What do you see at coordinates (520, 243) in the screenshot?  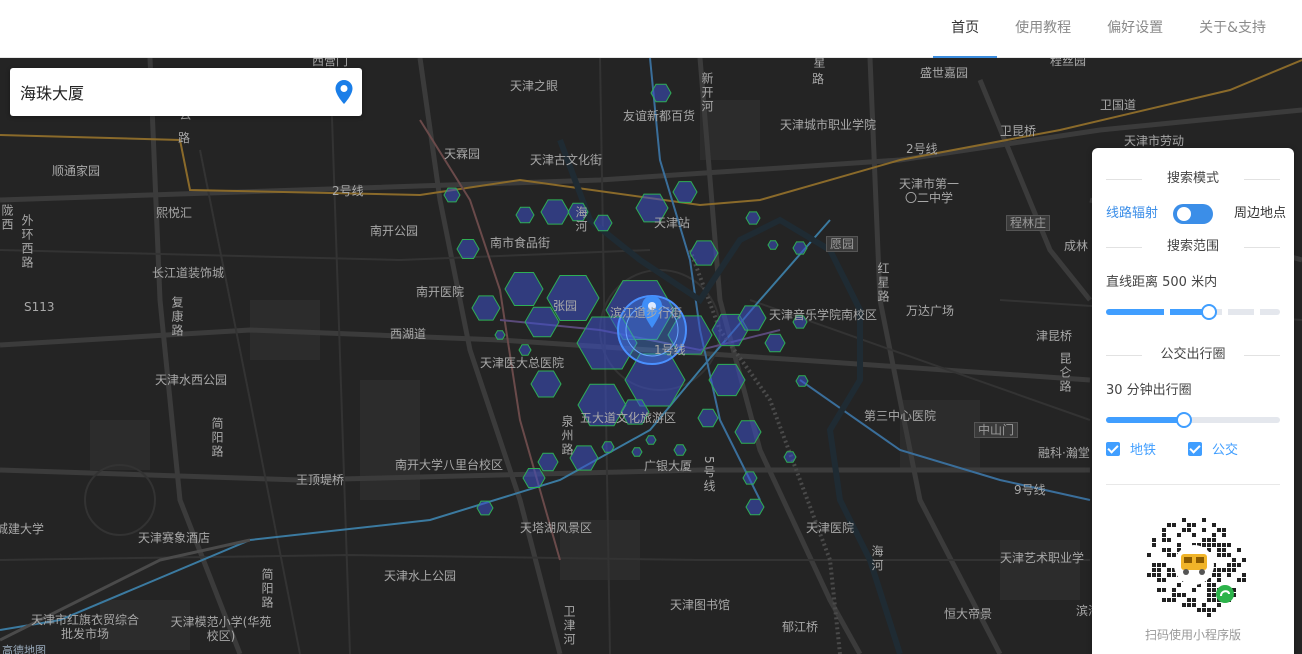 I see `map-label: 南市食品街` at bounding box center [520, 243].